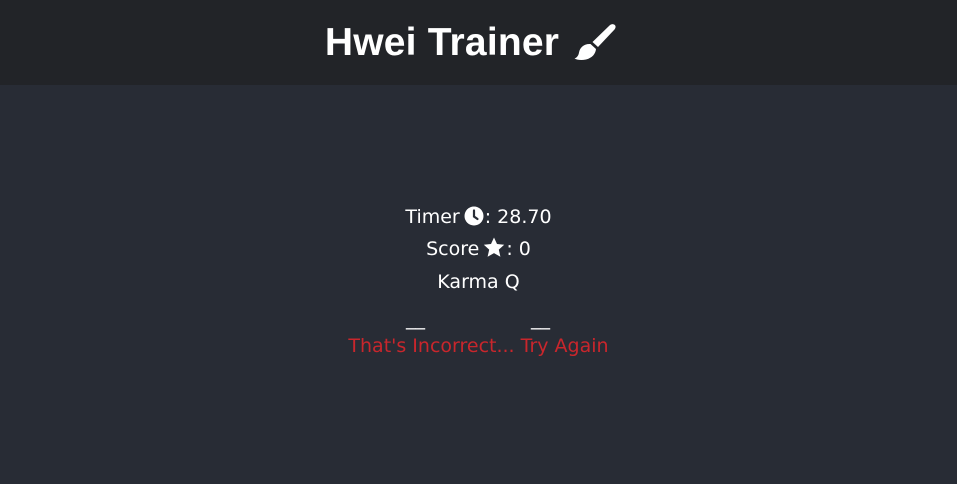 This screenshot has width=957, height=484. I want to click on timer-label: Timer, so click(432, 217).